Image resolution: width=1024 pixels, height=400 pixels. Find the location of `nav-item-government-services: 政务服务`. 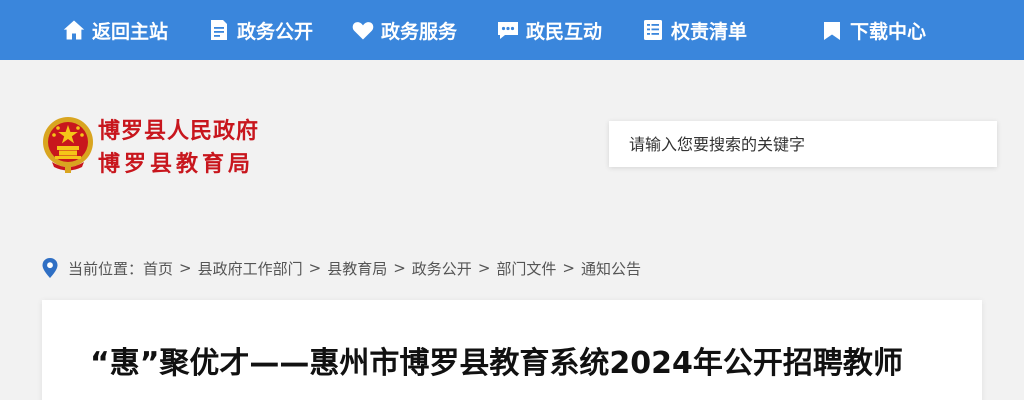

nav-item-government-services: 政务服务 is located at coordinates (404, 30).